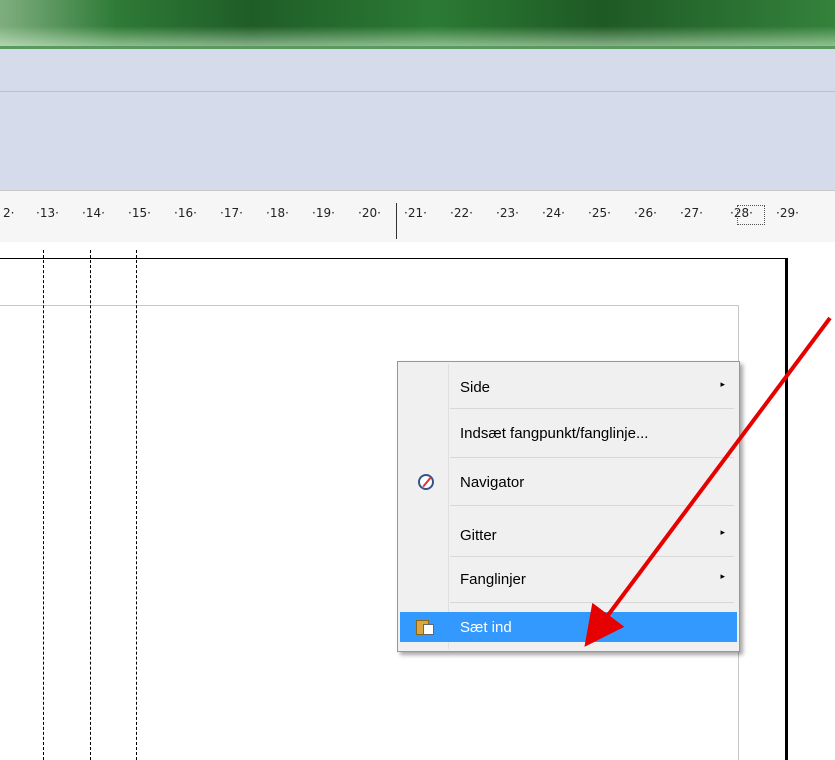 Image resolution: width=835 pixels, height=760 pixels. What do you see at coordinates (9, 213) in the screenshot?
I see `ruler-label: 2·` at bounding box center [9, 213].